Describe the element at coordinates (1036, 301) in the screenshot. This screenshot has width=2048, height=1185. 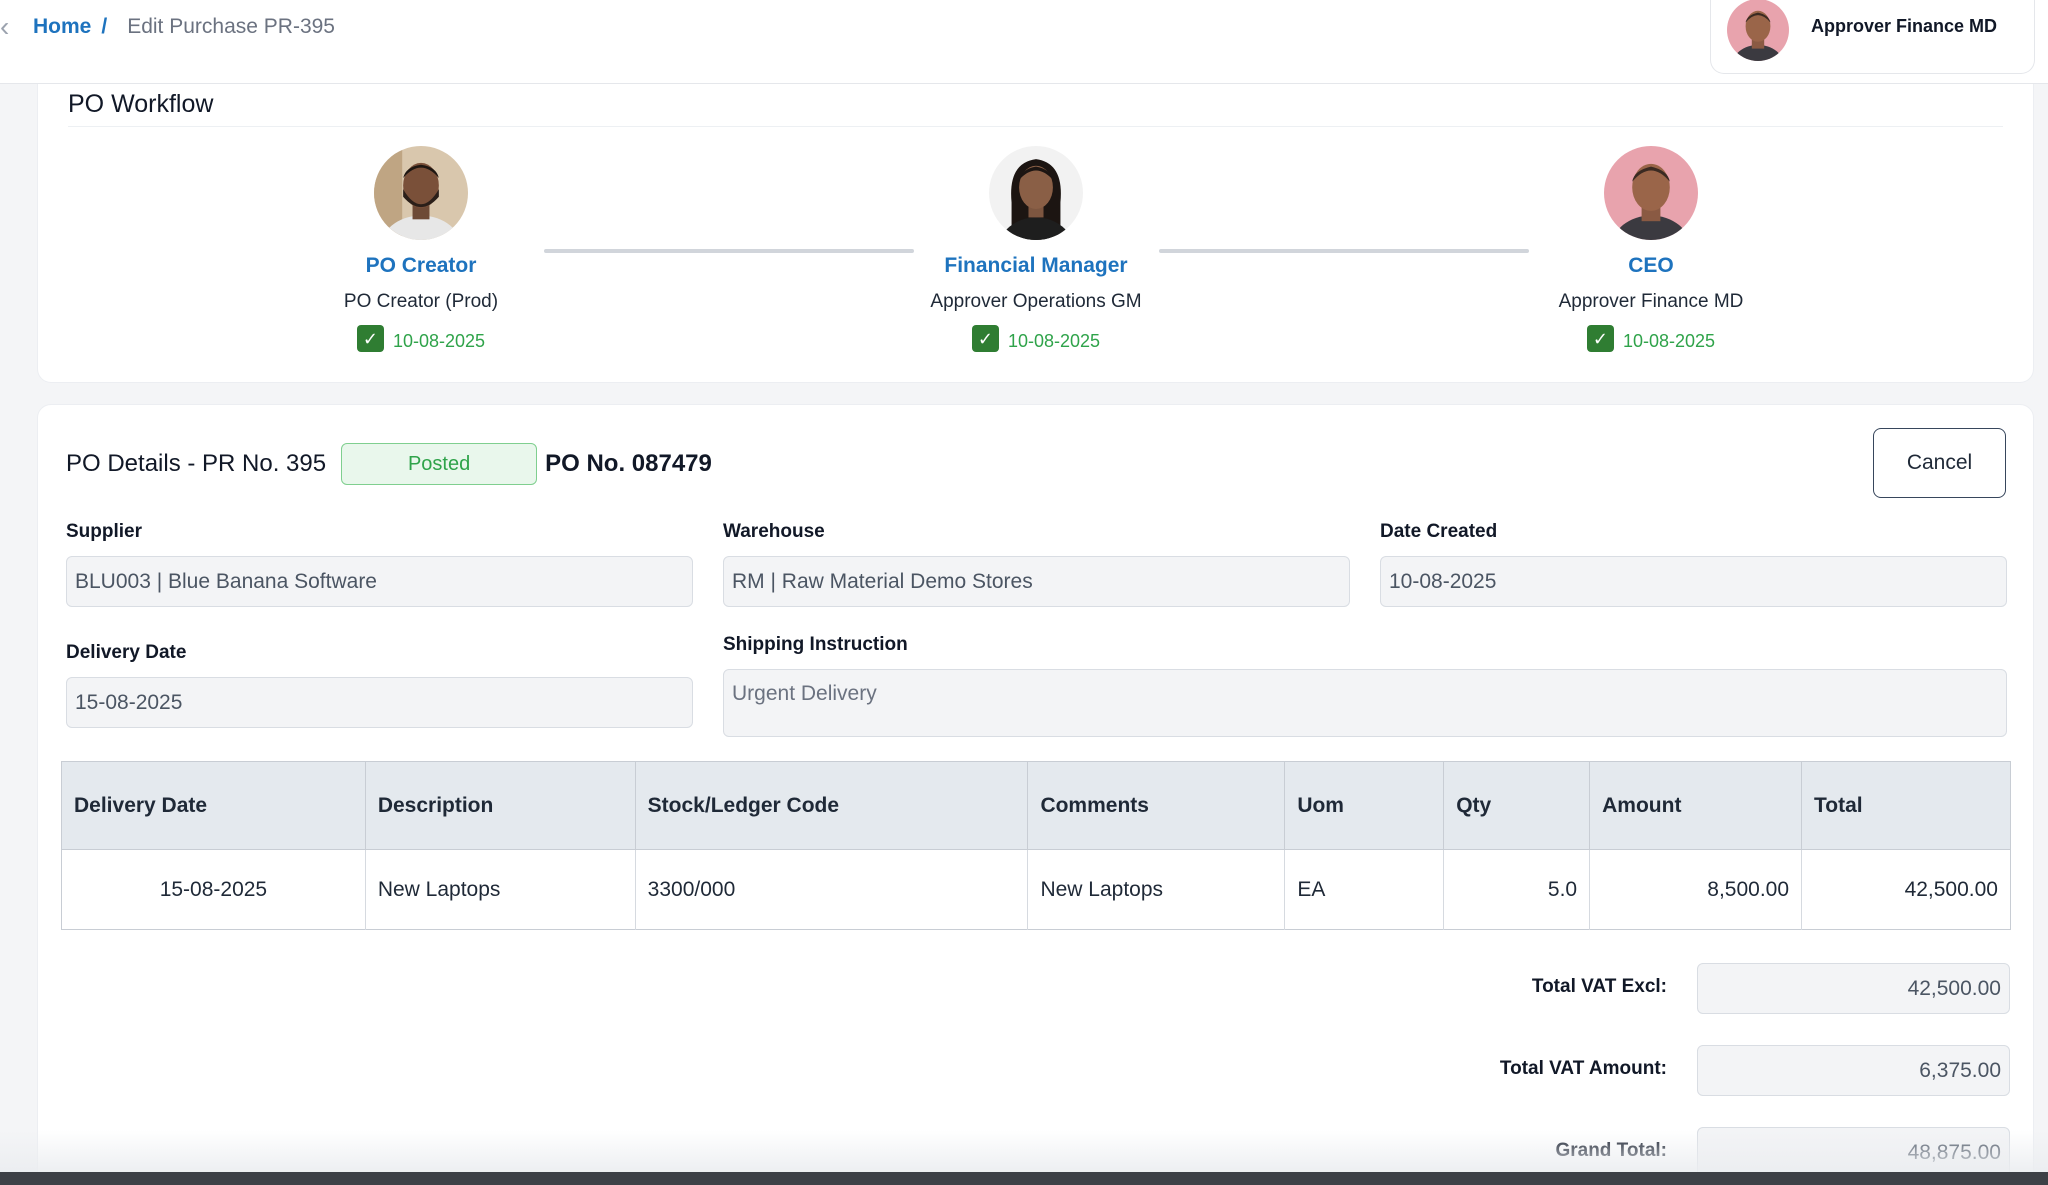
I see `step-person: Approver Operations GM` at that location.